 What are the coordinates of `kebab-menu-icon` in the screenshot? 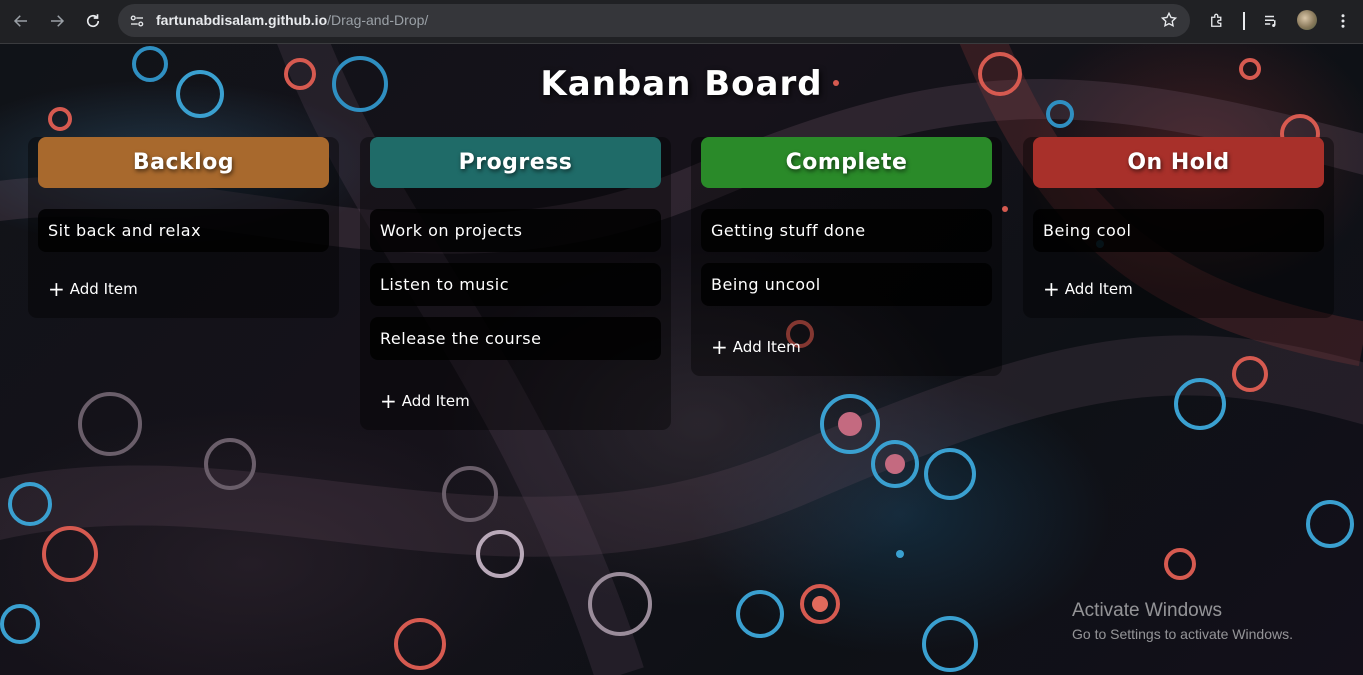 It's located at (1343, 21).